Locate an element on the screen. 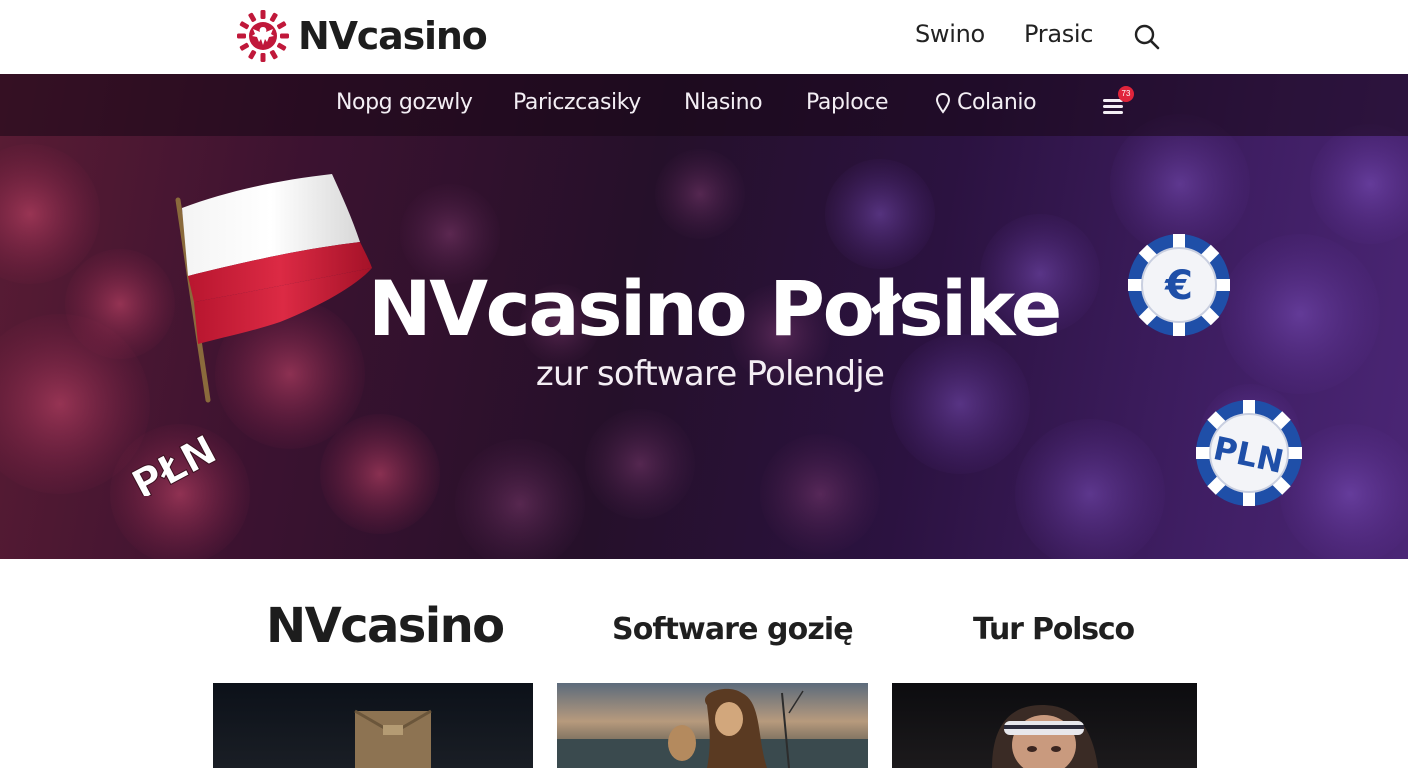 Image resolution: width=1408 pixels, height=768 pixels. nav-item-colanio-label: Colanio is located at coordinates (997, 102).